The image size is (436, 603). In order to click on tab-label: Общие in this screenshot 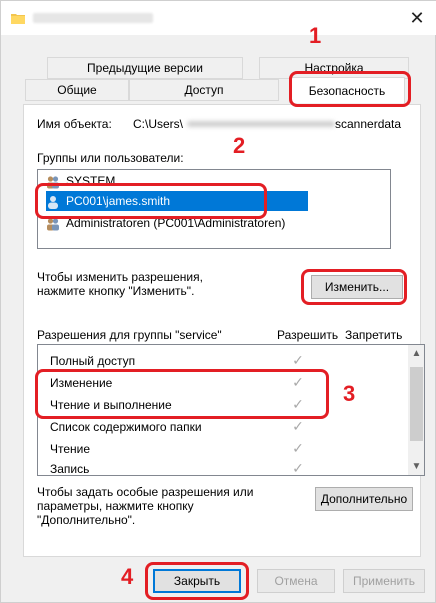, I will do `click(77, 90)`.